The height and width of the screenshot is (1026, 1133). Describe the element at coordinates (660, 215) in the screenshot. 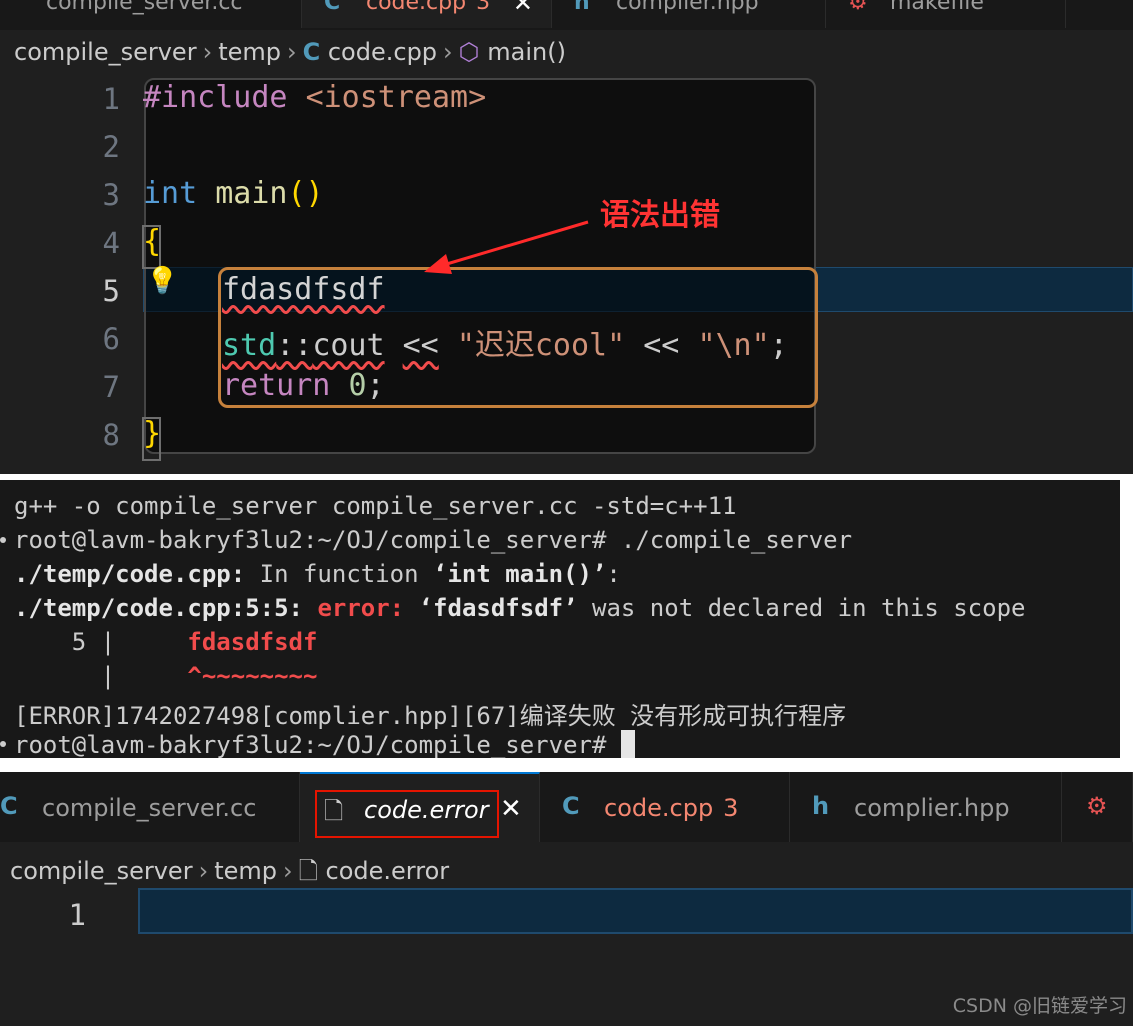

I see `annotation-label: 语法出错` at that location.